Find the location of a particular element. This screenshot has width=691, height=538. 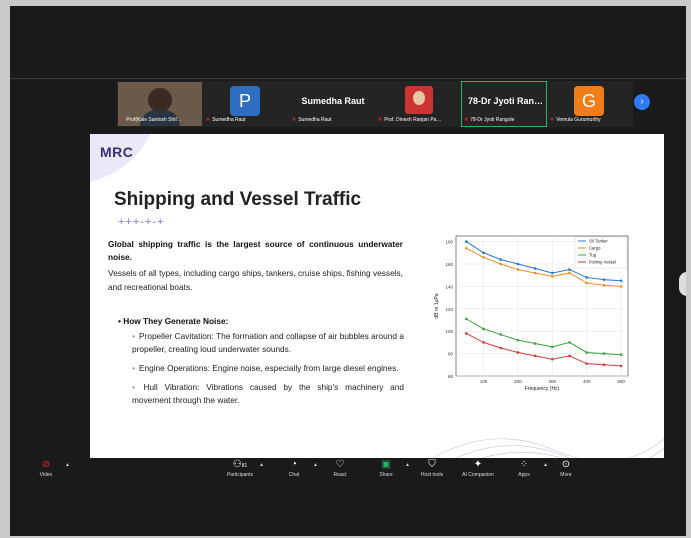

participant-name: ✕ 78-Dr Jyoti Rangole is located at coordinates (489, 120).